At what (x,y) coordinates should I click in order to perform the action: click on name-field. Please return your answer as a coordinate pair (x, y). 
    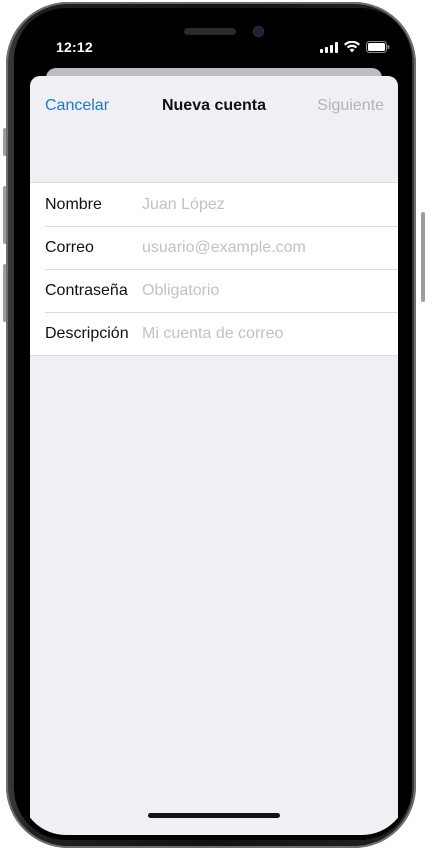
    Looking at the image, I should click on (262, 204).